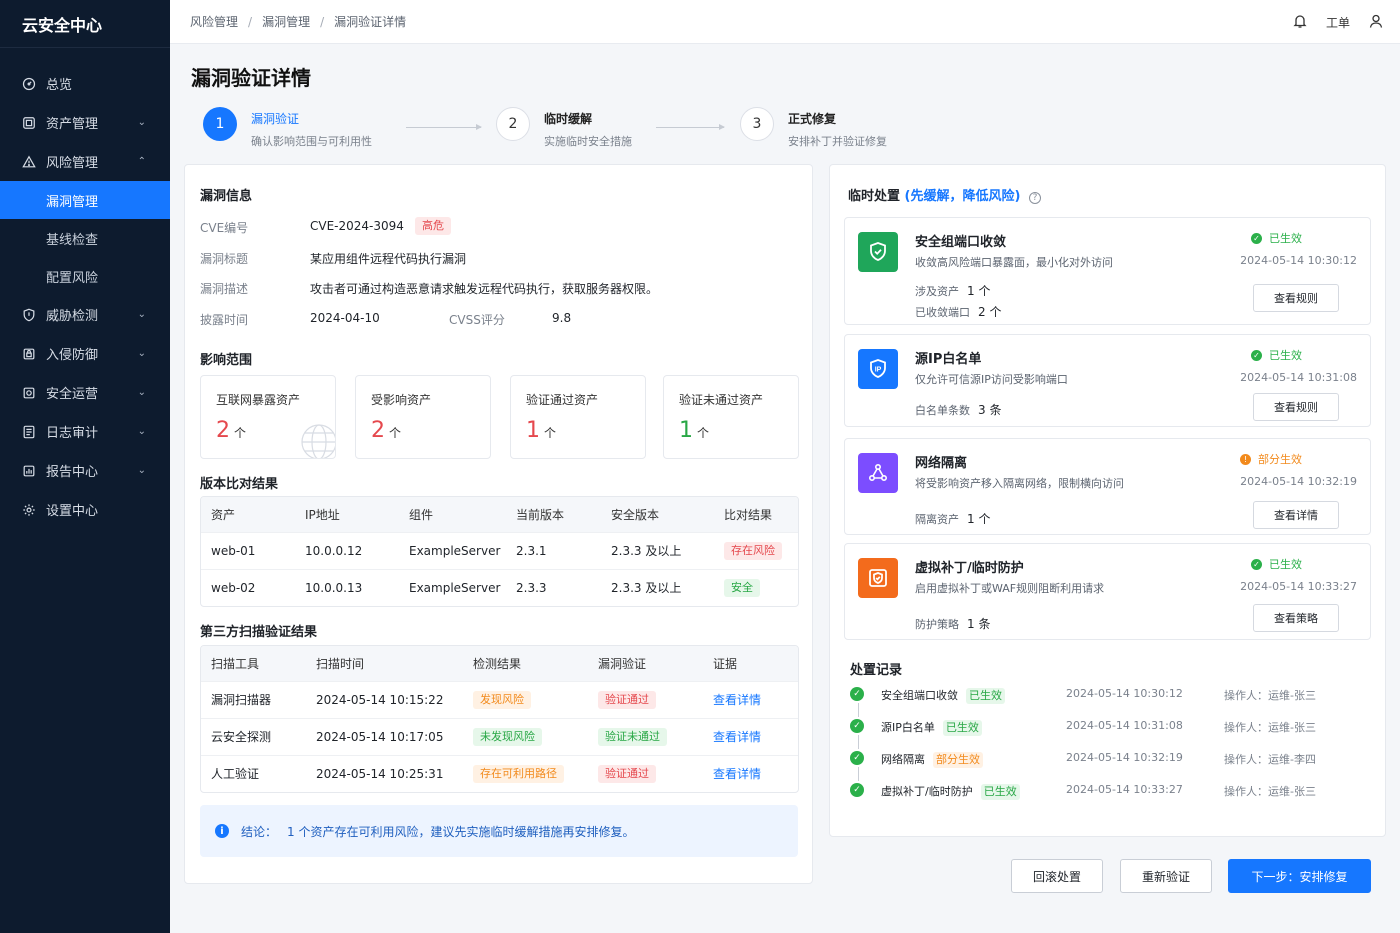 The image size is (1400, 933). Describe the element at coordinates (318, 441) in the screenshot. I see `globe-icon` at that location.